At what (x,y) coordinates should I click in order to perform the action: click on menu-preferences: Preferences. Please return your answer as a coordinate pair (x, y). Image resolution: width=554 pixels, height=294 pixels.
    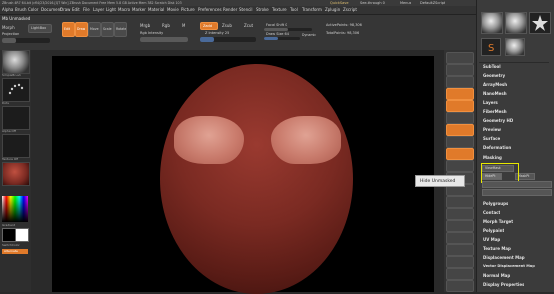
    Looking at the image, I should click on (210, 9).